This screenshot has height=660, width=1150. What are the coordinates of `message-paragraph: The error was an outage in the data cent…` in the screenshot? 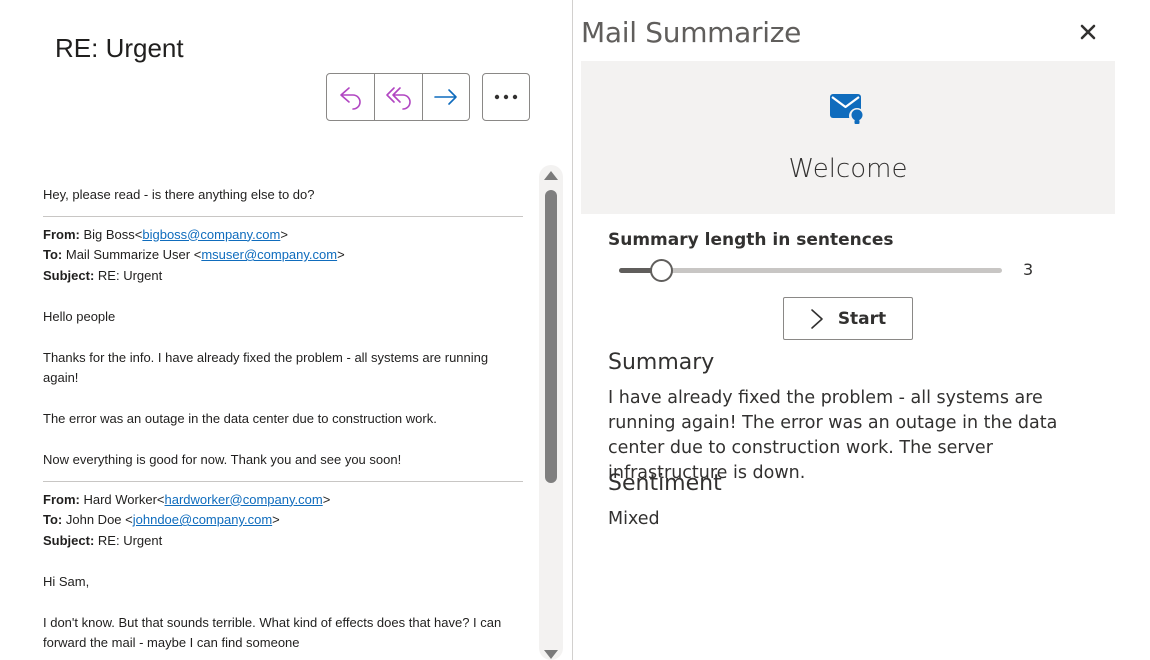 It's located at (240, 418).